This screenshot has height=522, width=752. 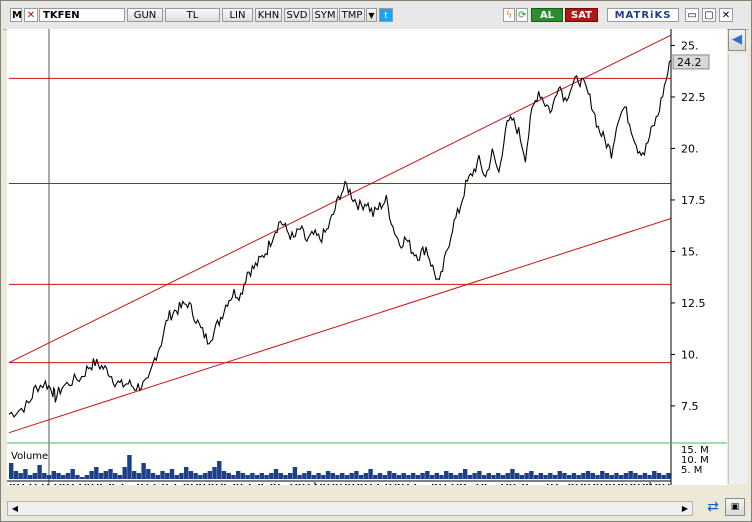 I want to click on sym-button: SYM, so click(x=325, y=15).